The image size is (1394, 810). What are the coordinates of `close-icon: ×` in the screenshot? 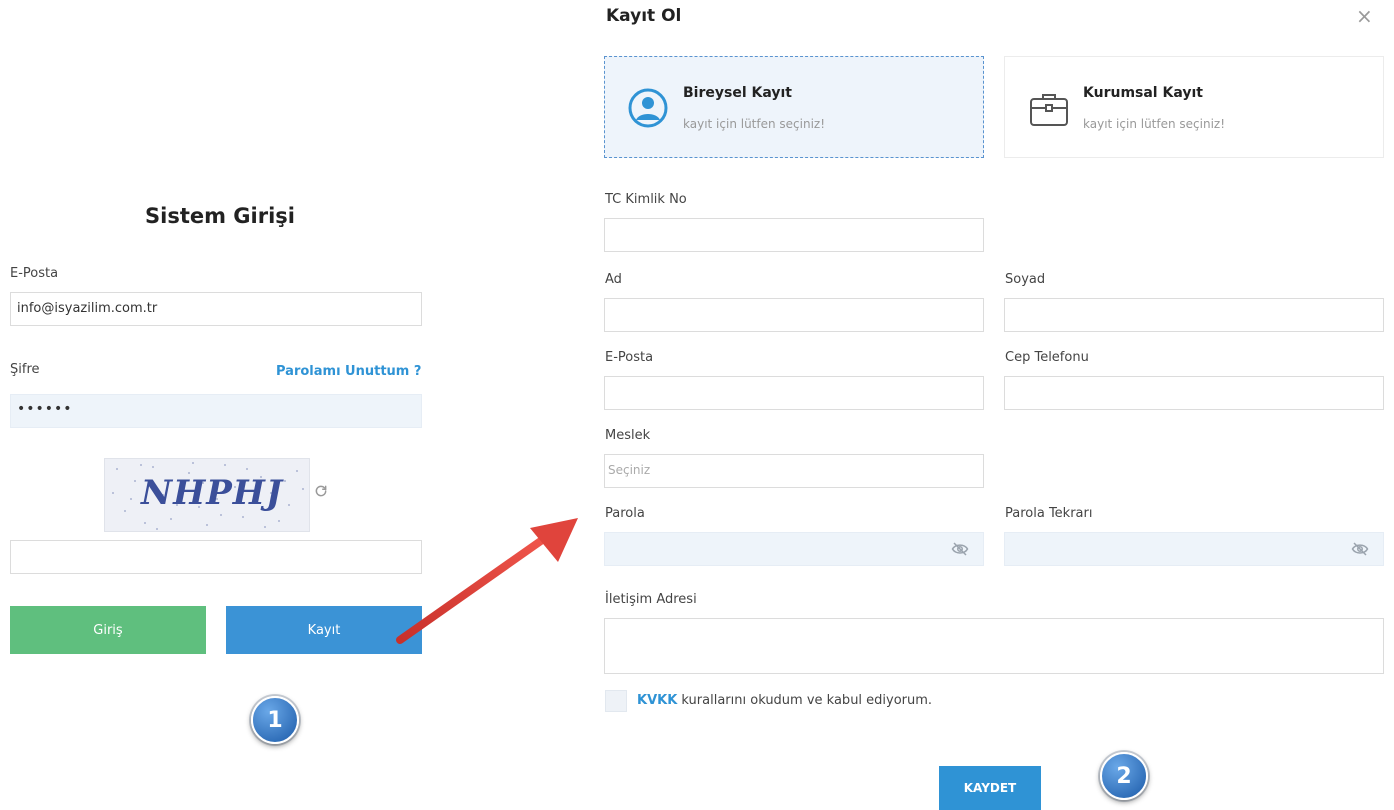 It's located at (1364, 16).